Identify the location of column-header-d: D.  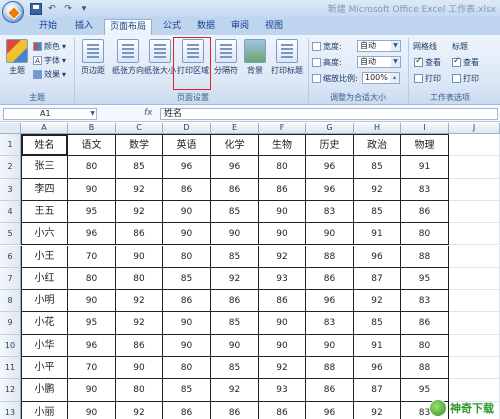
(187, 128).